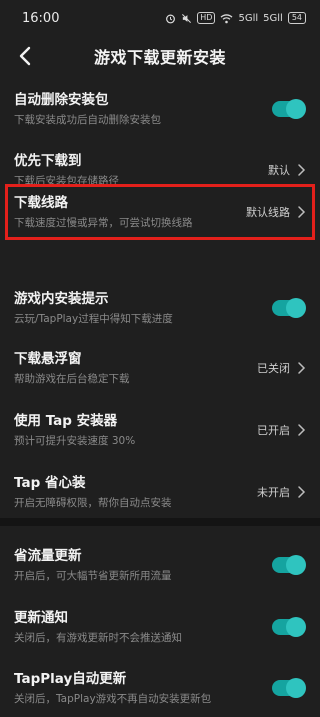 This screenshot has height=717, width=320. Describe the element at coordinates (113, 698) in the screenshot. I see `setting-subtitle: 关闭后，TapPlay游戏不再自动安装更新包` at that location.